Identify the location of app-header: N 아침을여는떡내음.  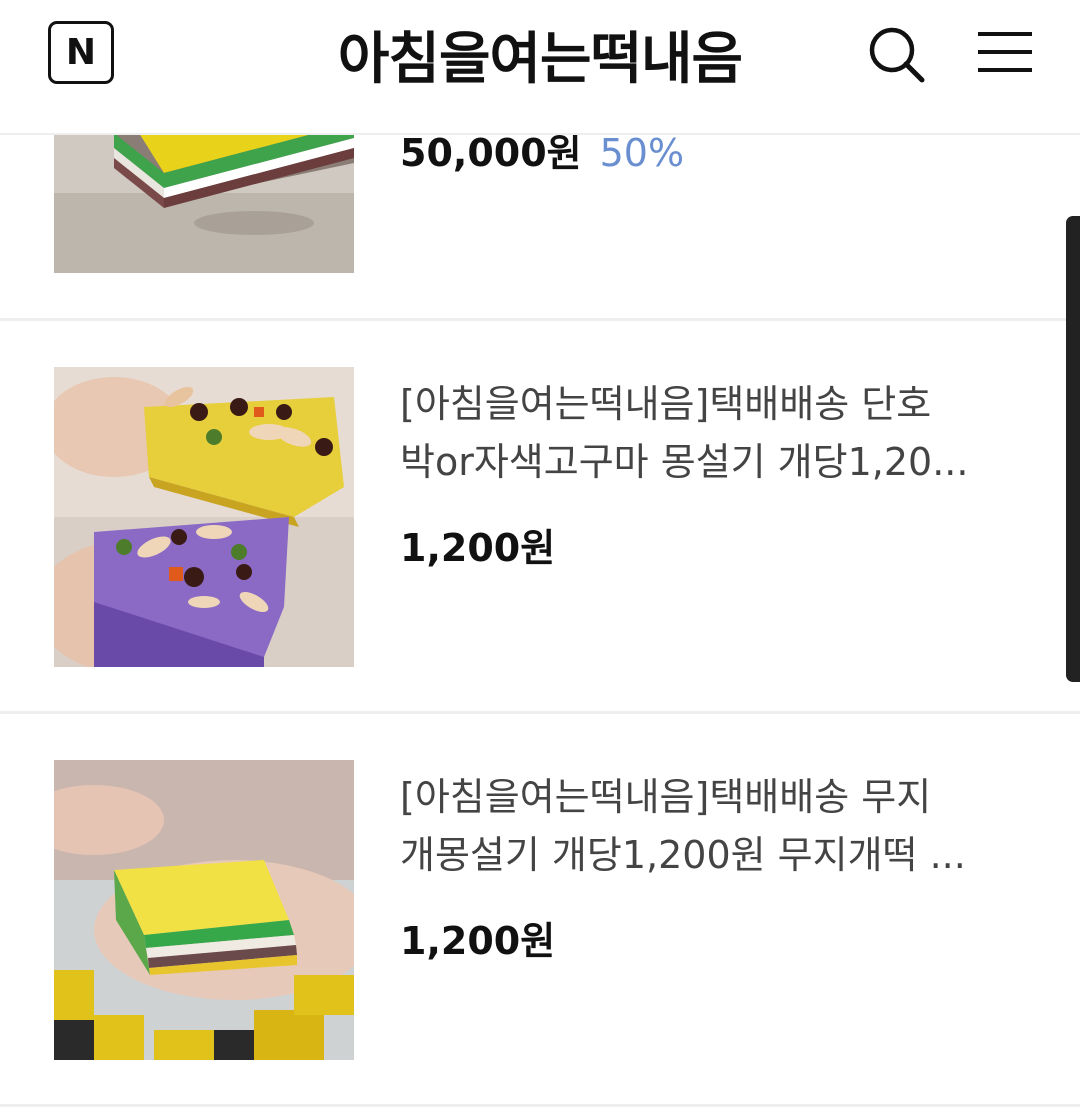
(540, 67).